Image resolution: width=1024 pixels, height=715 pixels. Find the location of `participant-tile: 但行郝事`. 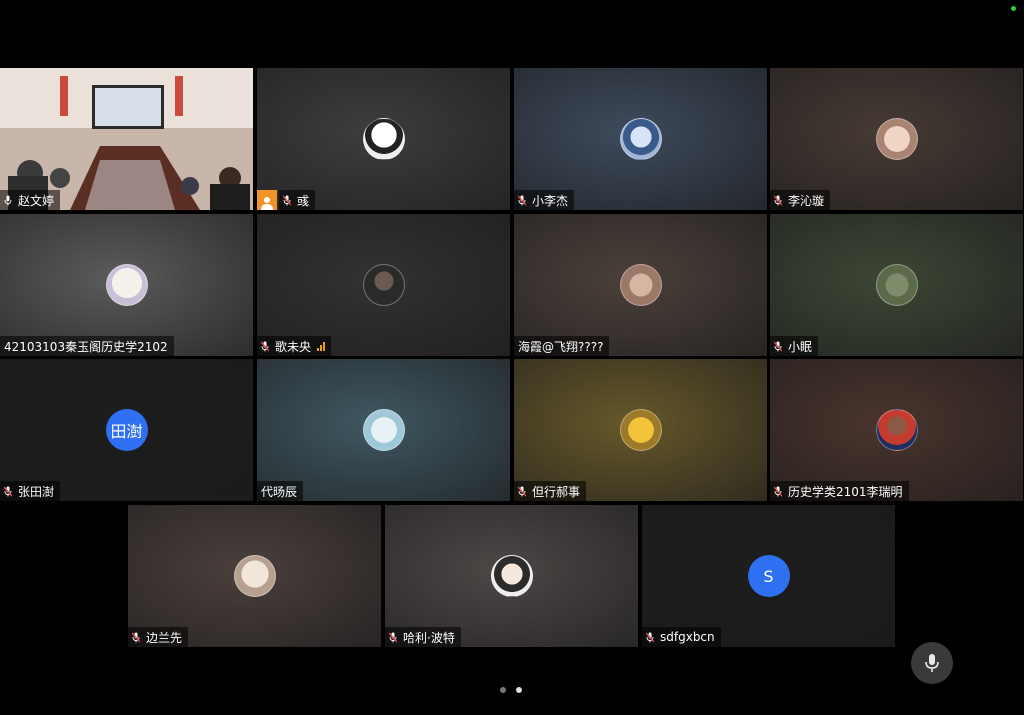

participant-tile: 但行郝事 is located at coordinates (640, 430).